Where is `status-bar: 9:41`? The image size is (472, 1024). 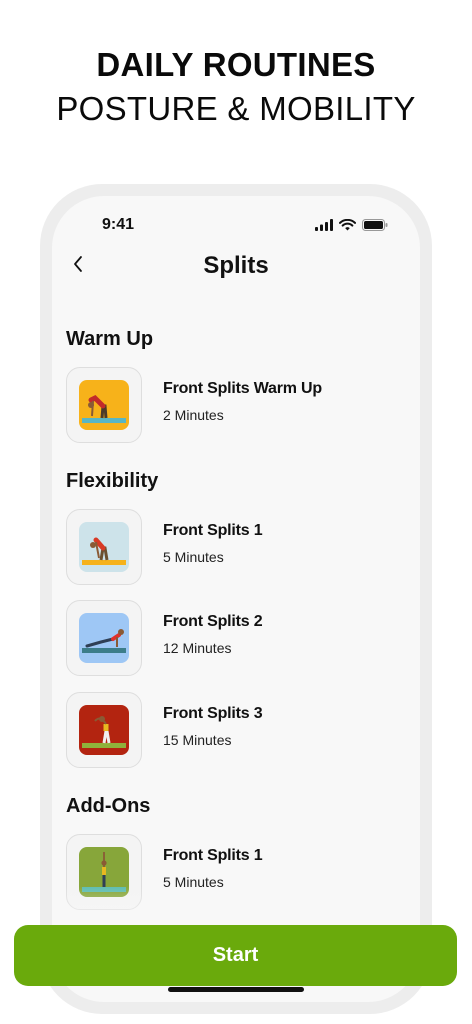 status-bar: 9:41 is located at coordinates (236, 224).